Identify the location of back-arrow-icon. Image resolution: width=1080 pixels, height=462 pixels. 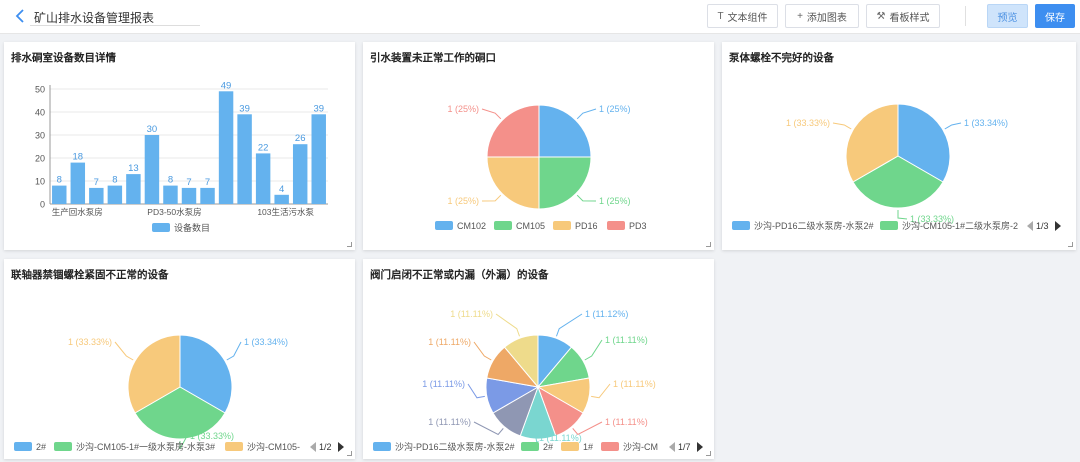
(20, 16).